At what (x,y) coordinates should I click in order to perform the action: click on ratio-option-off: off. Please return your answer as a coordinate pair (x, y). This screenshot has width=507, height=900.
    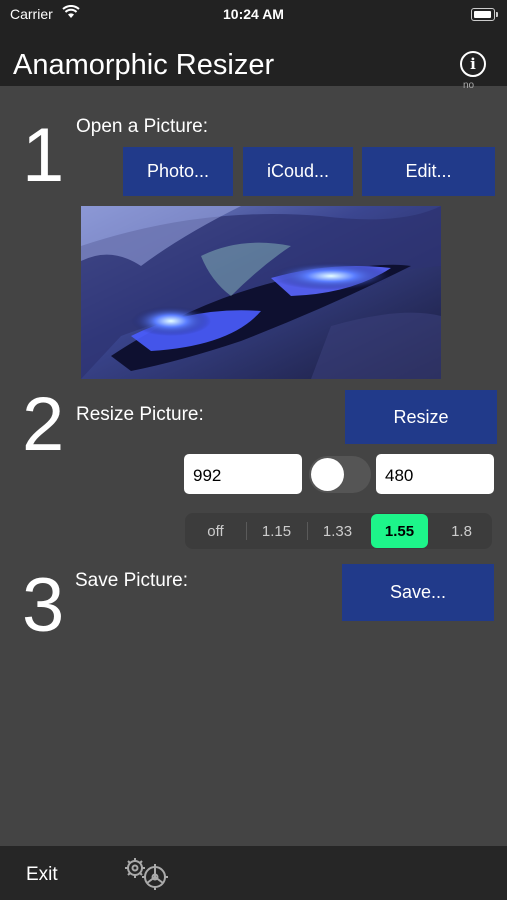
    Looking at the image, I should click on (215, 531).